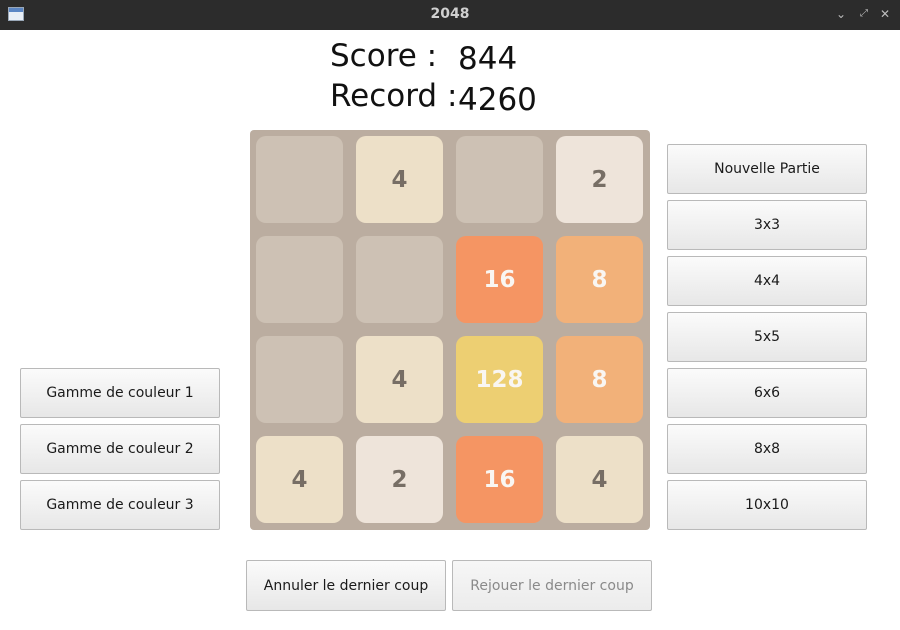 The height and width of the screenshot is (630, 900). What do you see at coordinates (767, 169) in the screenshot?
I see `new-game-button: Nouvelle Partie` at bounding box center [767, 169].